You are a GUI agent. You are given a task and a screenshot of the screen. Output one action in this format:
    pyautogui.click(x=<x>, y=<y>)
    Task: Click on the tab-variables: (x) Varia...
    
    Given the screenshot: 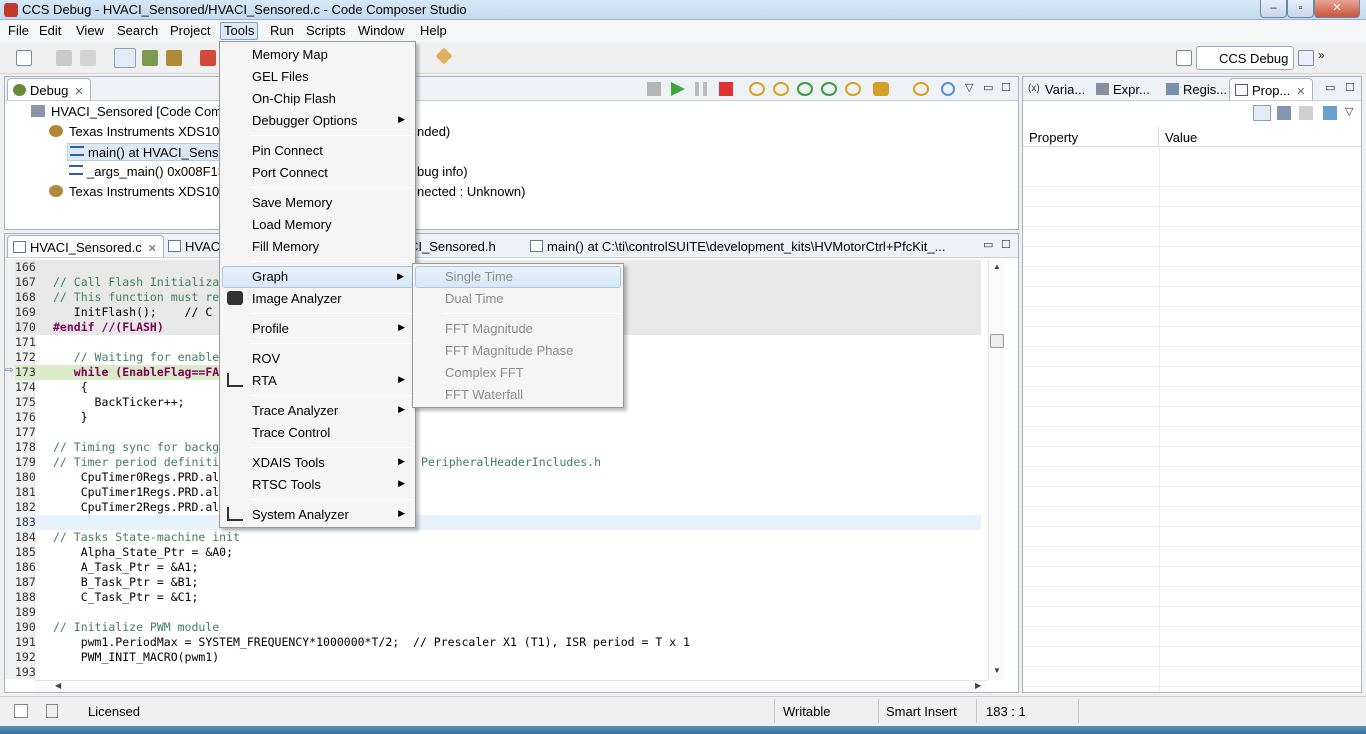 What is the action you would take?
    pyautogui.click(x=1057, y=89)
    